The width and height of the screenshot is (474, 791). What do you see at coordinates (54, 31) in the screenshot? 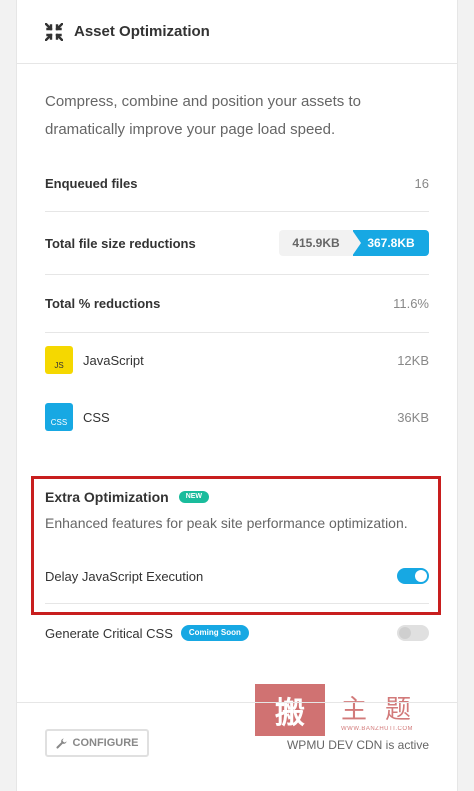
I see `compress-arrows-icon` at bounding box center [54, 31].